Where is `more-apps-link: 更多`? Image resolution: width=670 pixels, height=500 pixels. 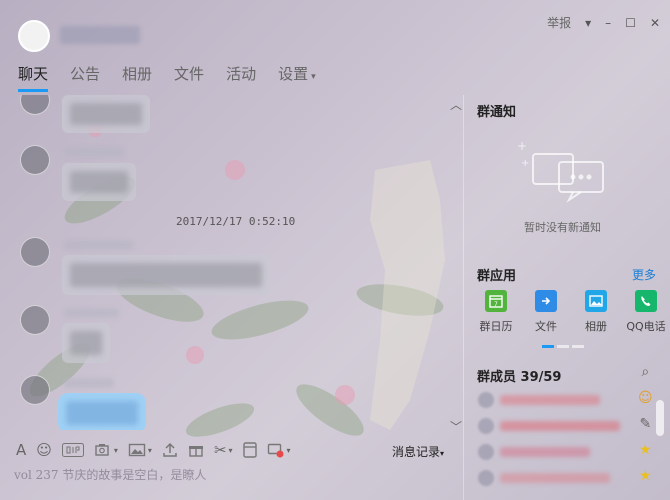
more-apps-link: 更多 is located at coordinates (644, 274).